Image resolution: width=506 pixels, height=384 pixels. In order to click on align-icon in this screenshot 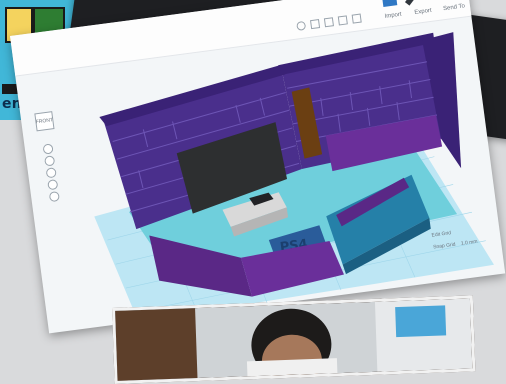, I will do `click(328, 22)`.